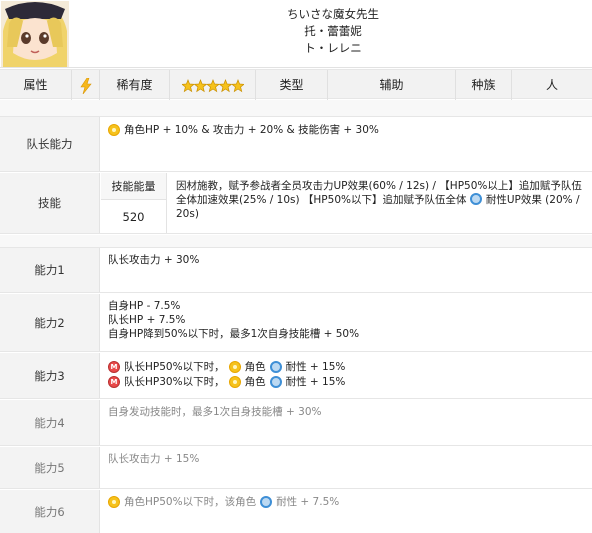 Image resolution: width=592 pixels, height=533 pixels. Describe the element at coordinates (50, 144) in the screenshot. I see `leader-ability-label: 队长能力` at that location.